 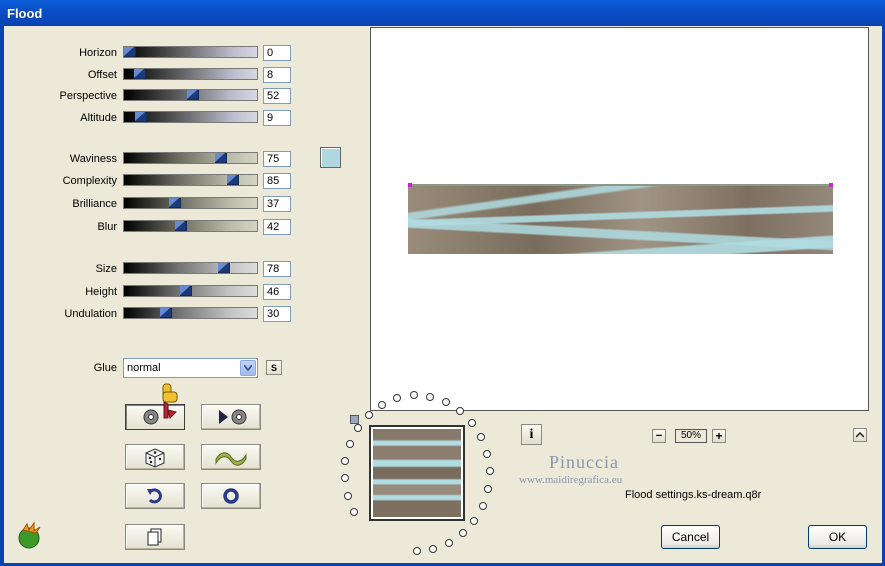 I want to click on navigator-thumbnail, so click(x=417, y=473).